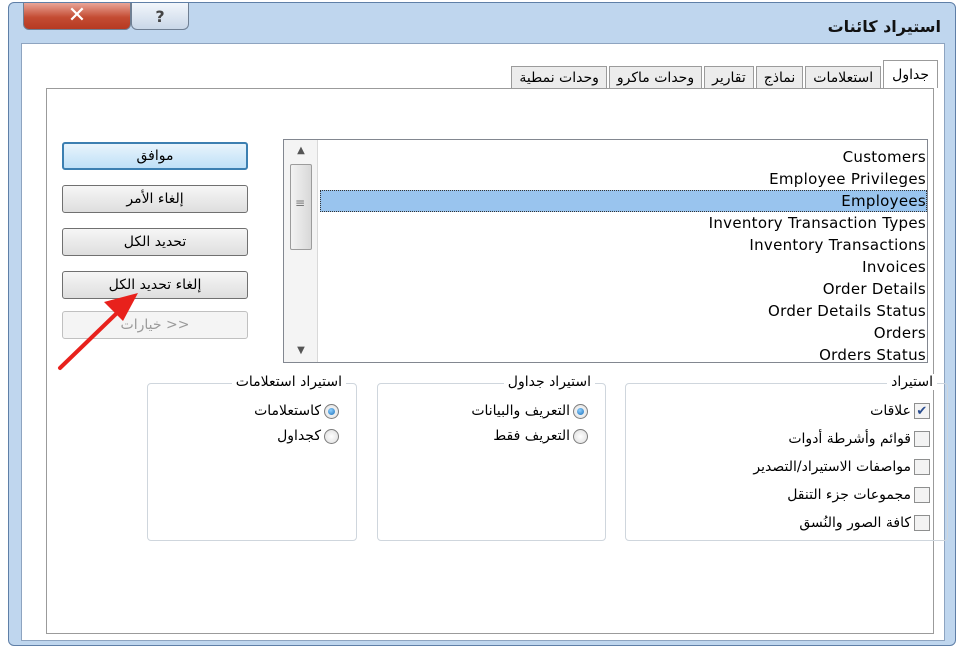 Image resolution: width=964 pixels, height=653 pixels. I want to click on definition-only-radio: التعريف فقط, so click(540, 436).